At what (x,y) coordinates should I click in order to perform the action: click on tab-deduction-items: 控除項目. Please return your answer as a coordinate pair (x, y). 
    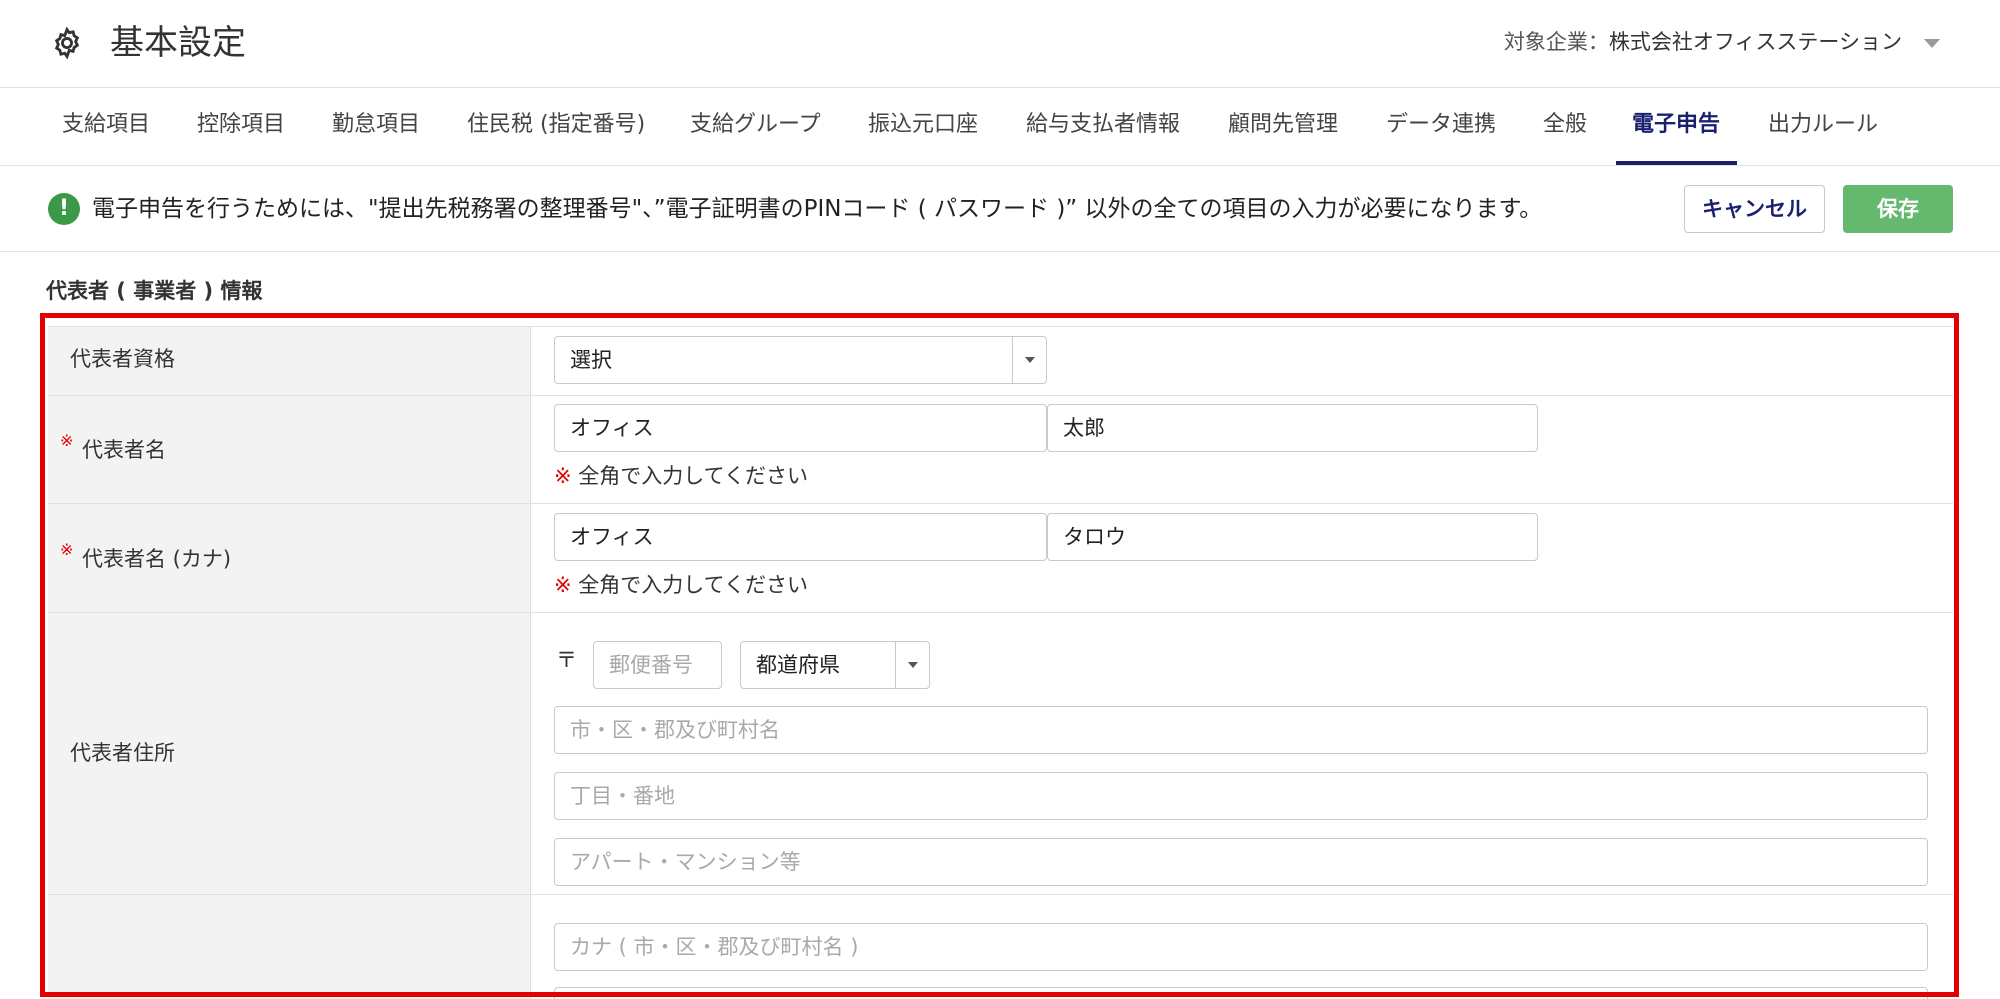
    Looking at the image, I should click on (241, 127).